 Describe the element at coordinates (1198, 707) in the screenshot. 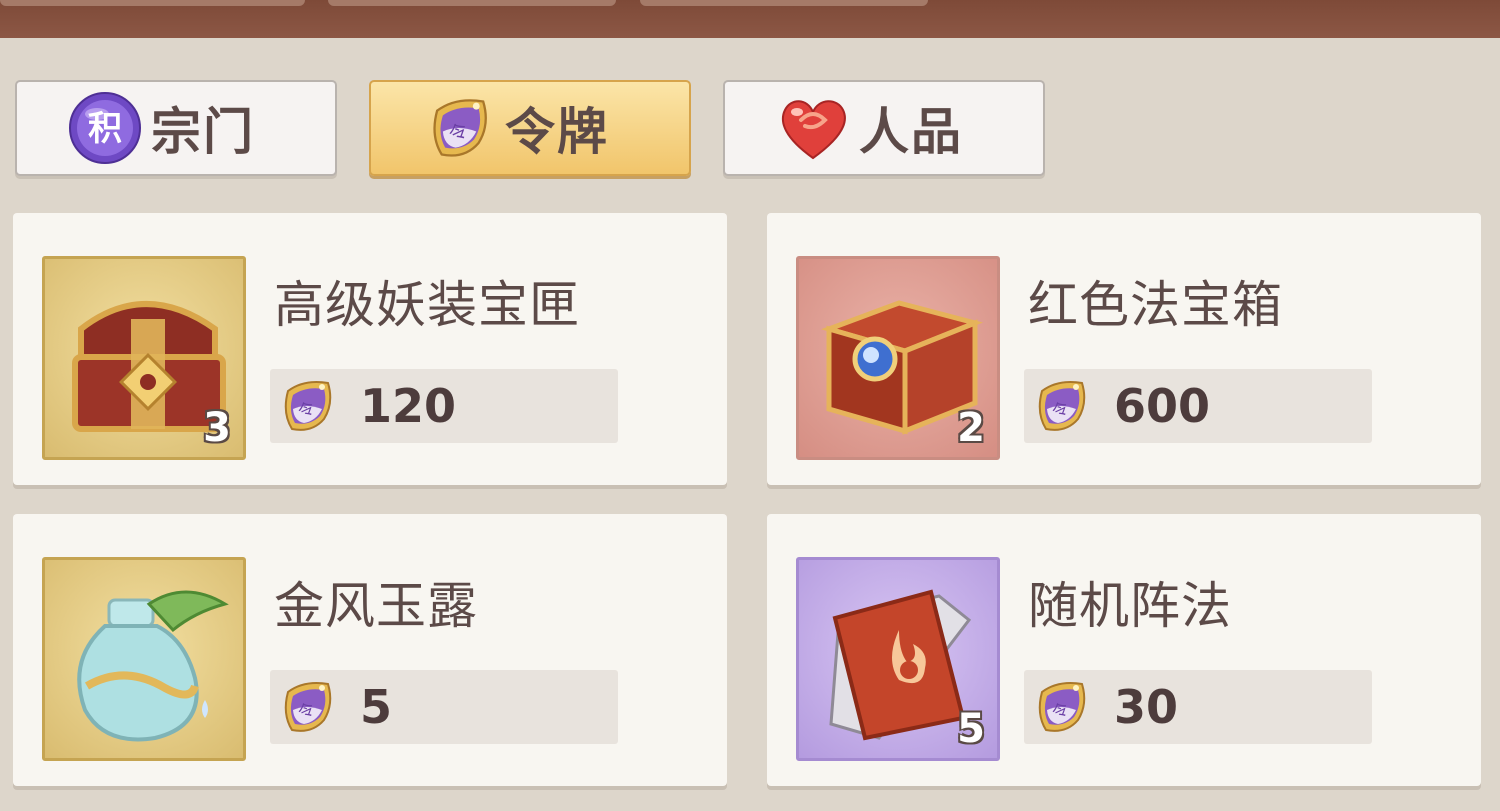

I see `price-tag: 30` at that location.